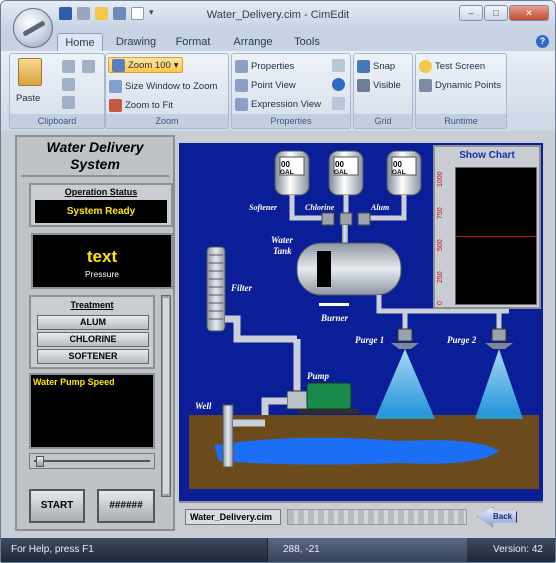 Image resolution: width=556 pixels, height=563 pixels. I want to click on runtime-group: Test Screen Dynamic Points Runtime, so click(461, 91).